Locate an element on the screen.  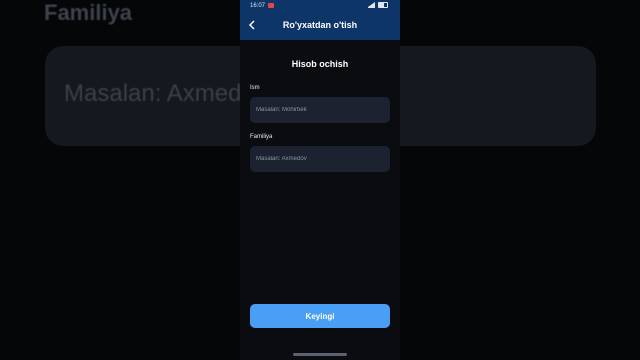
status-icons is located at coordinates (378, 5).